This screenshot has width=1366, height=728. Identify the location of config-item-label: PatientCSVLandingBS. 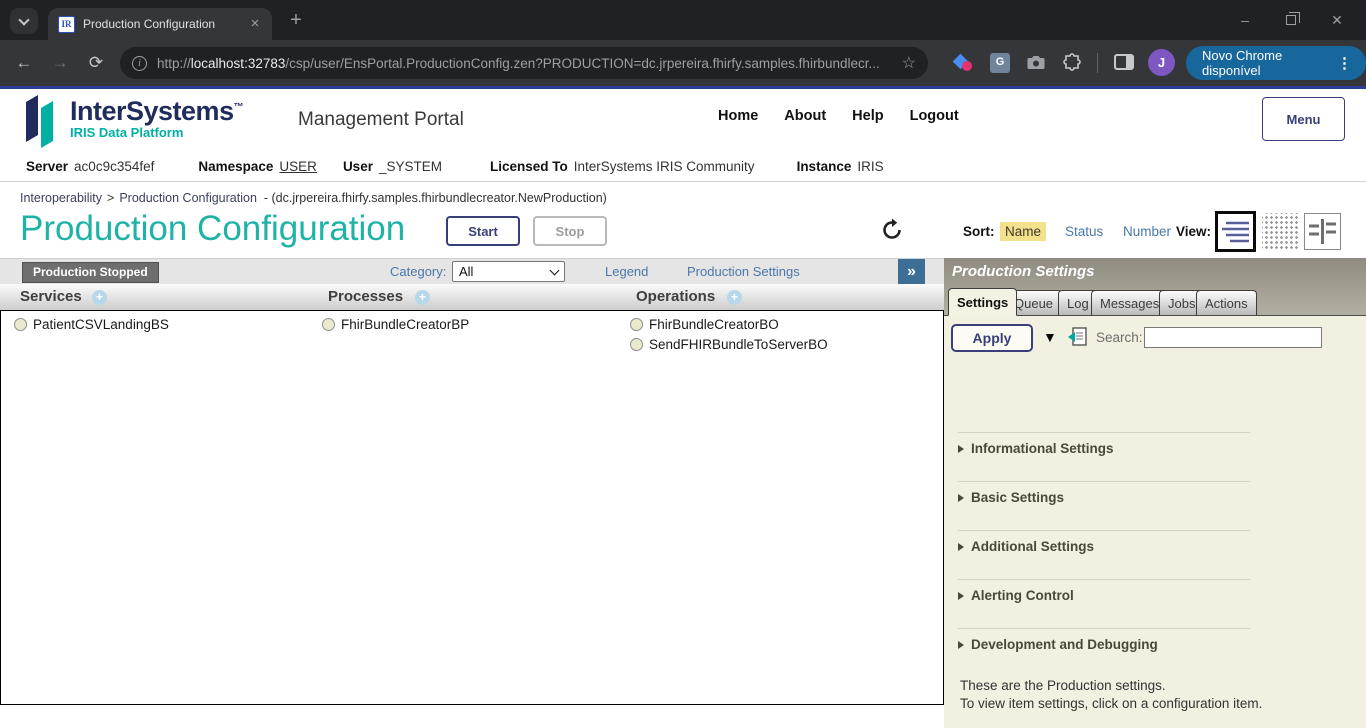
(101, 324).